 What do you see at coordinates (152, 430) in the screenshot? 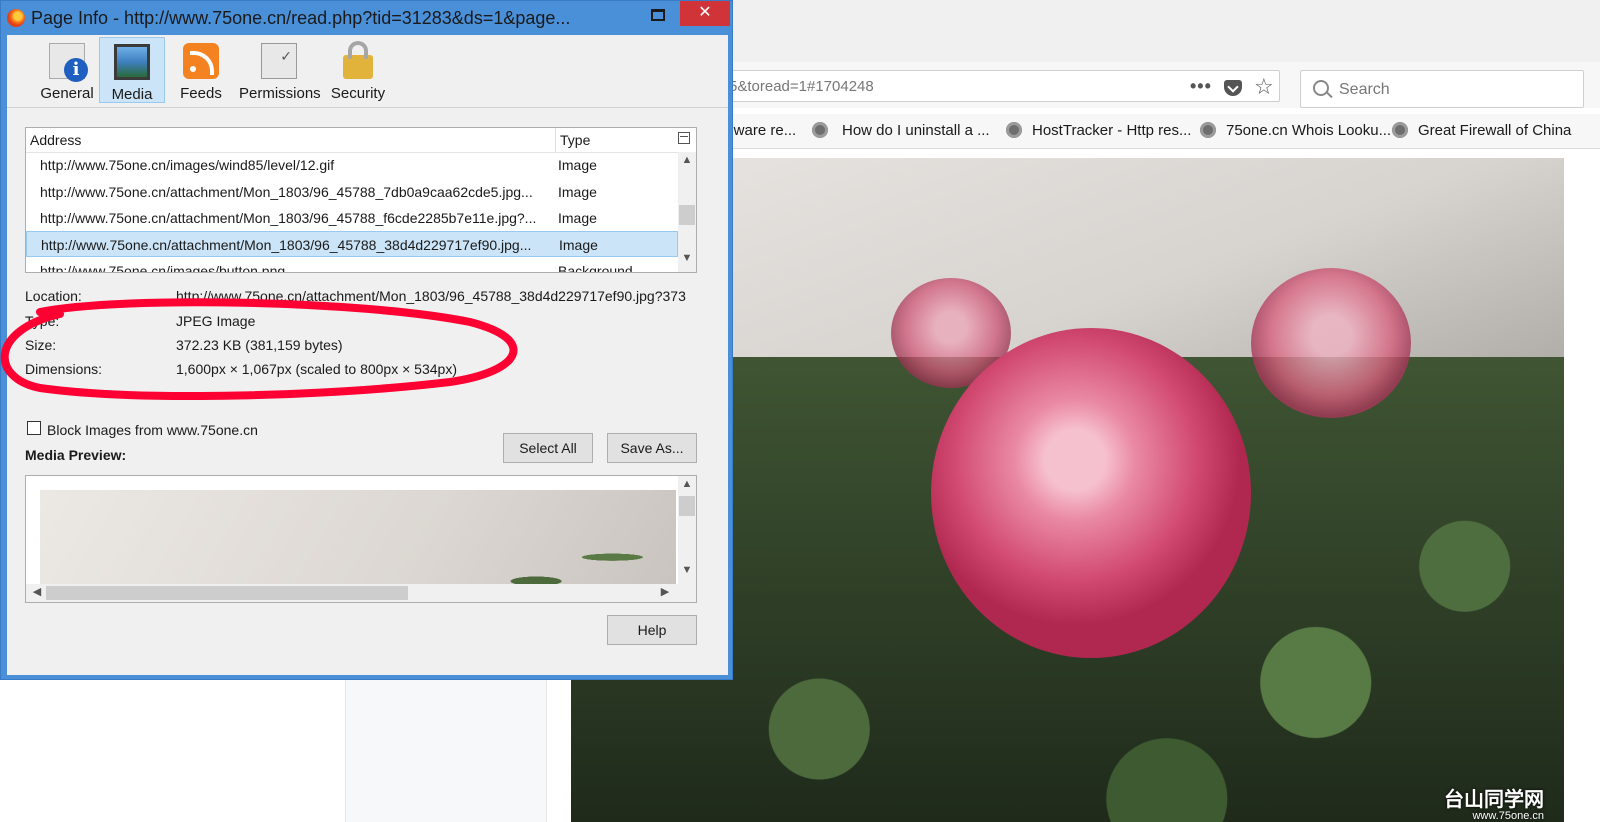
I see `block-images-label: Block Images from www.75one.cn` at bounding box center [152, 430].